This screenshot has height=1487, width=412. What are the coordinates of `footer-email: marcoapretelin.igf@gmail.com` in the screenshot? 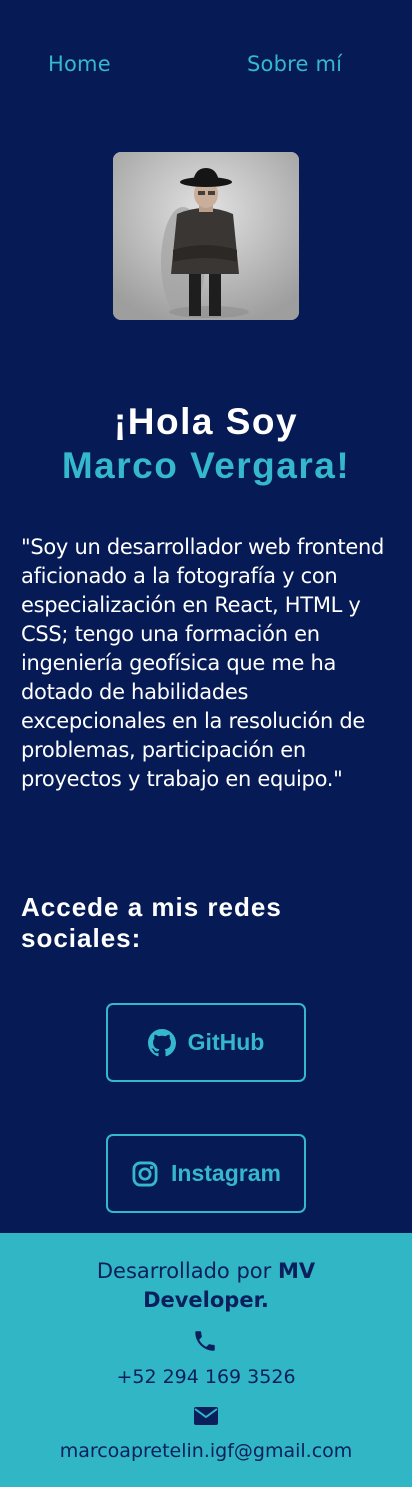 It's located at (206, 1451).